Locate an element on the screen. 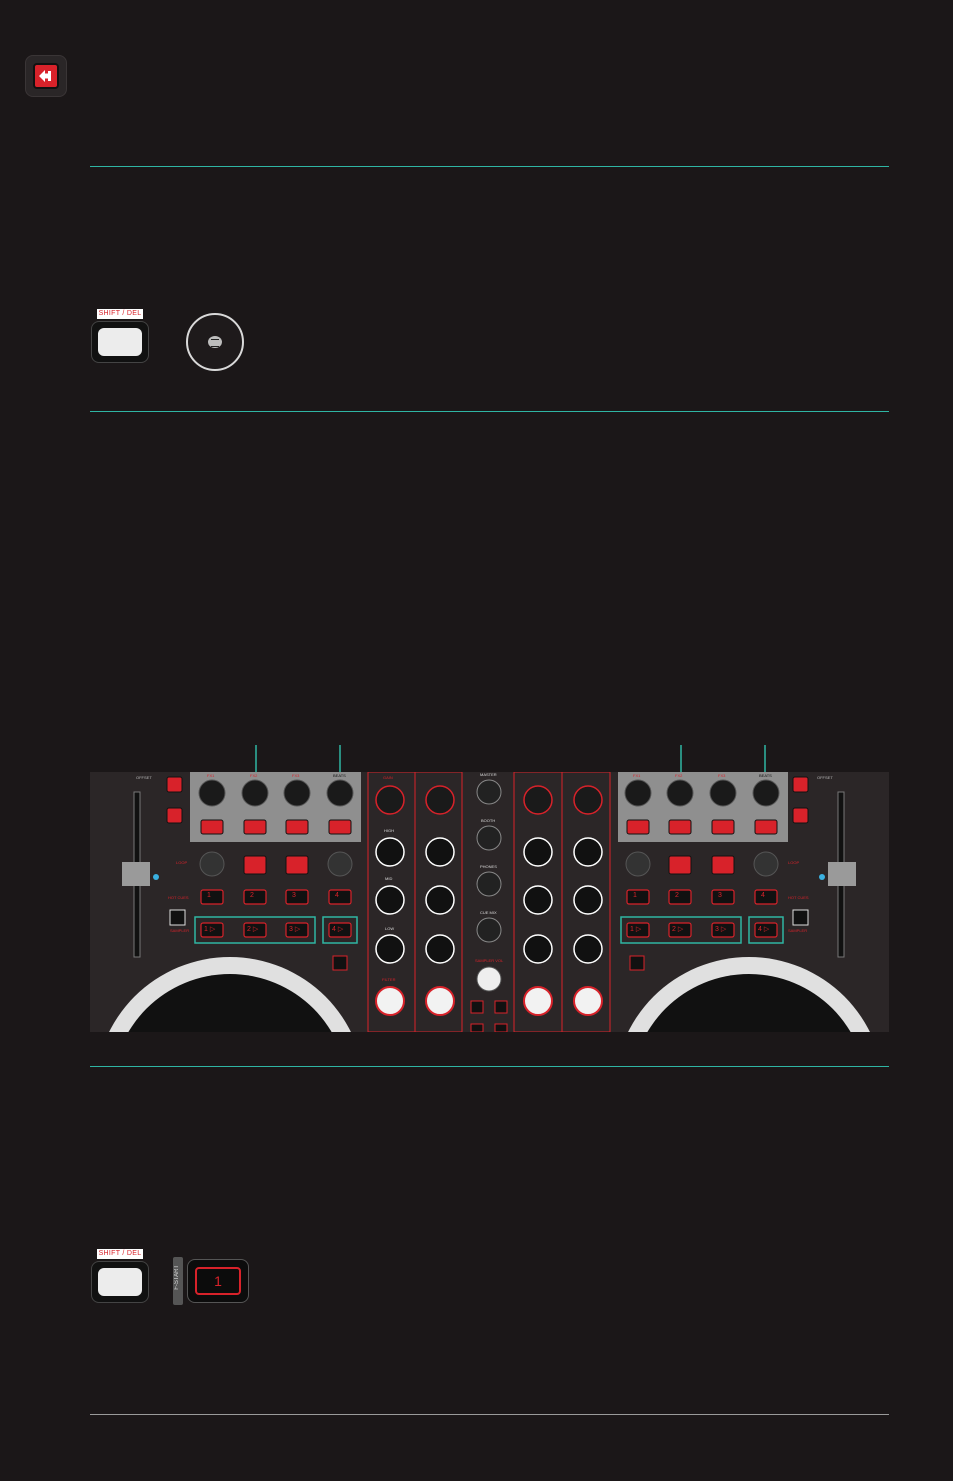 The height and width of the screenshot is (1481, 953). cue-mix-label: CUE MIX is located at coordinates (488, 912).